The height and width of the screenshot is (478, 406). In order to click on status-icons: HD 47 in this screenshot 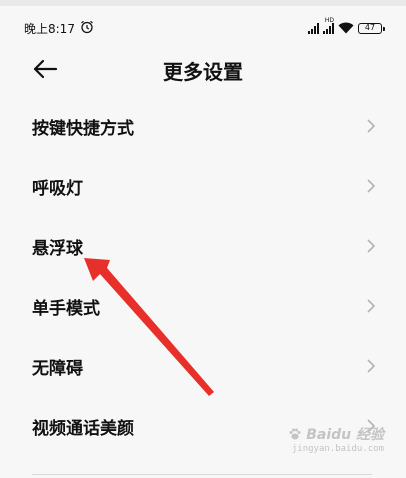, I will do `click(346, 26)`.